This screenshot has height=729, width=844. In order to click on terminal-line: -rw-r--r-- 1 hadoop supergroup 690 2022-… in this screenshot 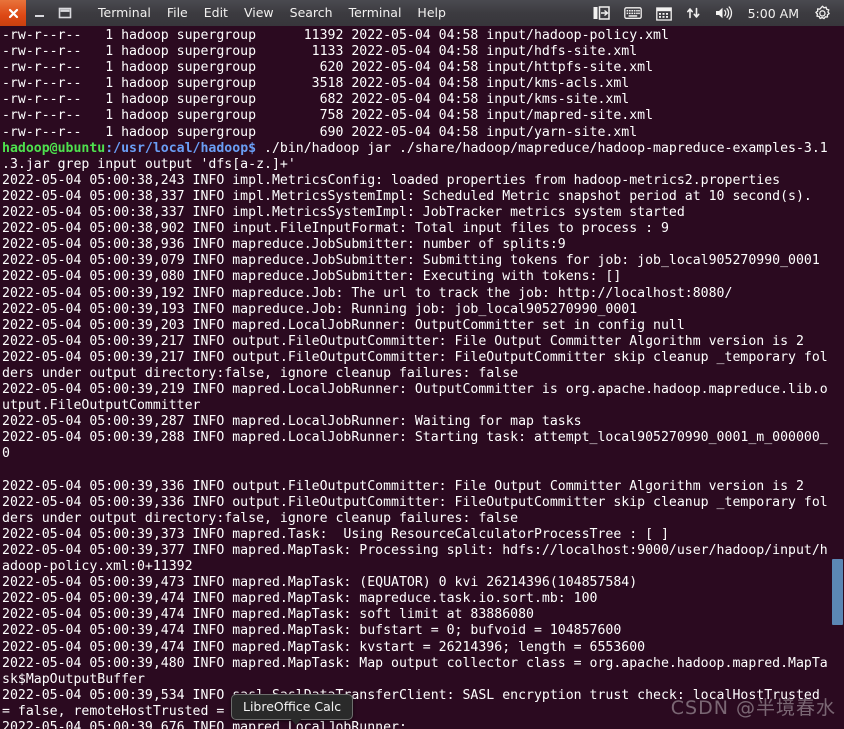, I will do `click(320, 132)`.